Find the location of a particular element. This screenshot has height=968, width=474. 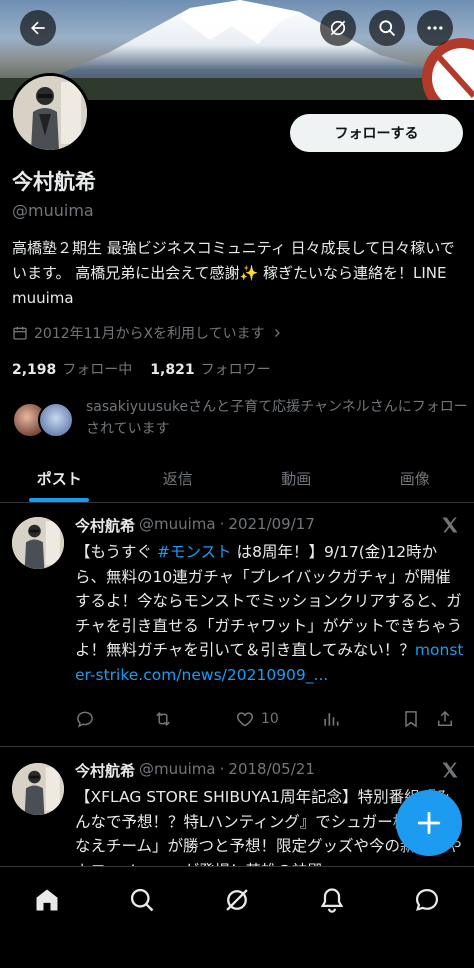

followers-stat: 1,821 フォロワー is located at coordinates (210, 369).